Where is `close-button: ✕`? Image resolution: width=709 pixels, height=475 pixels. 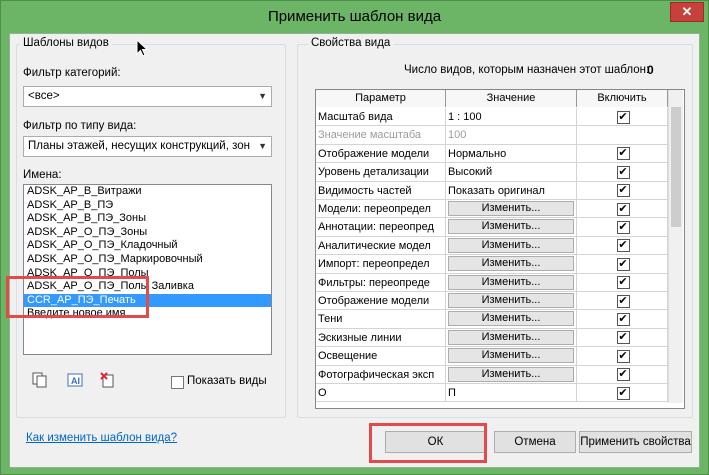
close-button: ✕ is located at coordinates (687, 12).